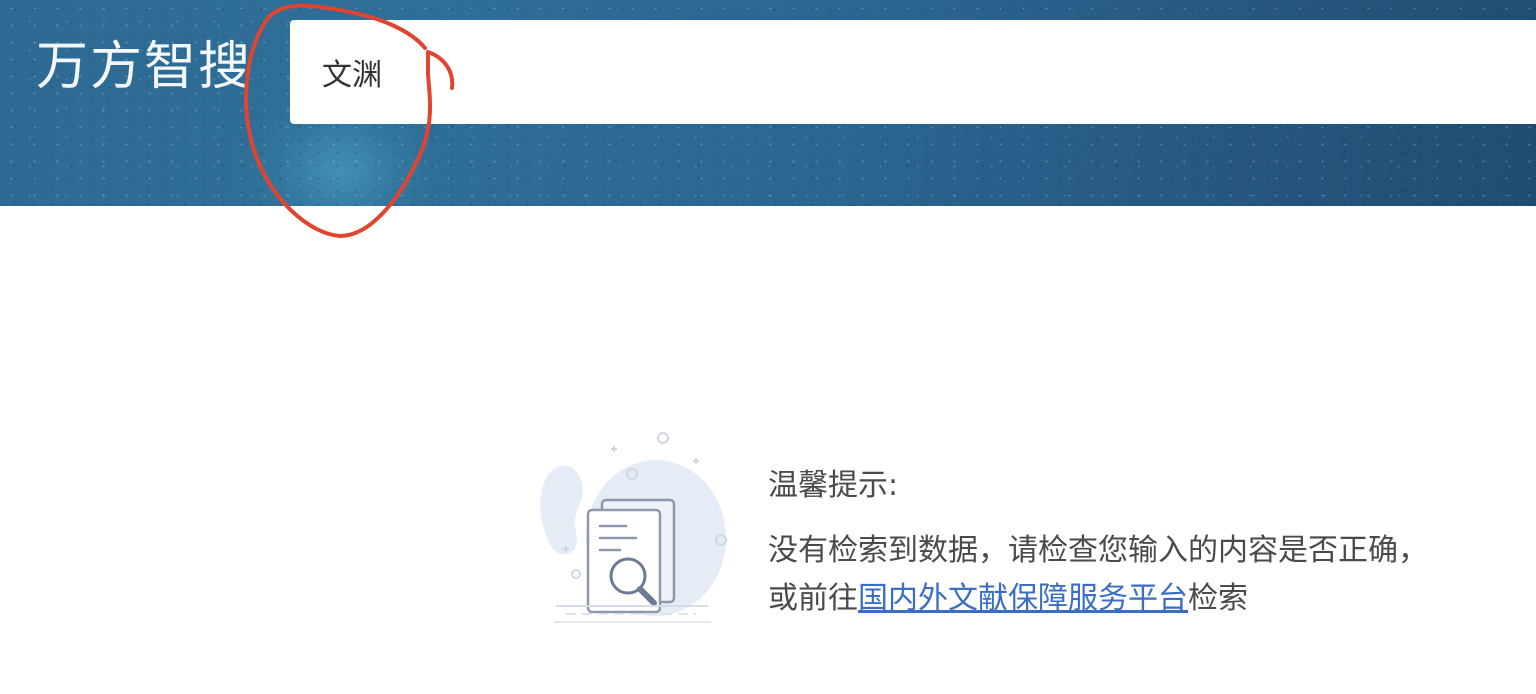 Image resolution: width=1536 pixels, height=694 pixels. I want to click on message-line-1: 没有检索到数据，请检查您输入的内容是否正确，, so click(1098, 550).